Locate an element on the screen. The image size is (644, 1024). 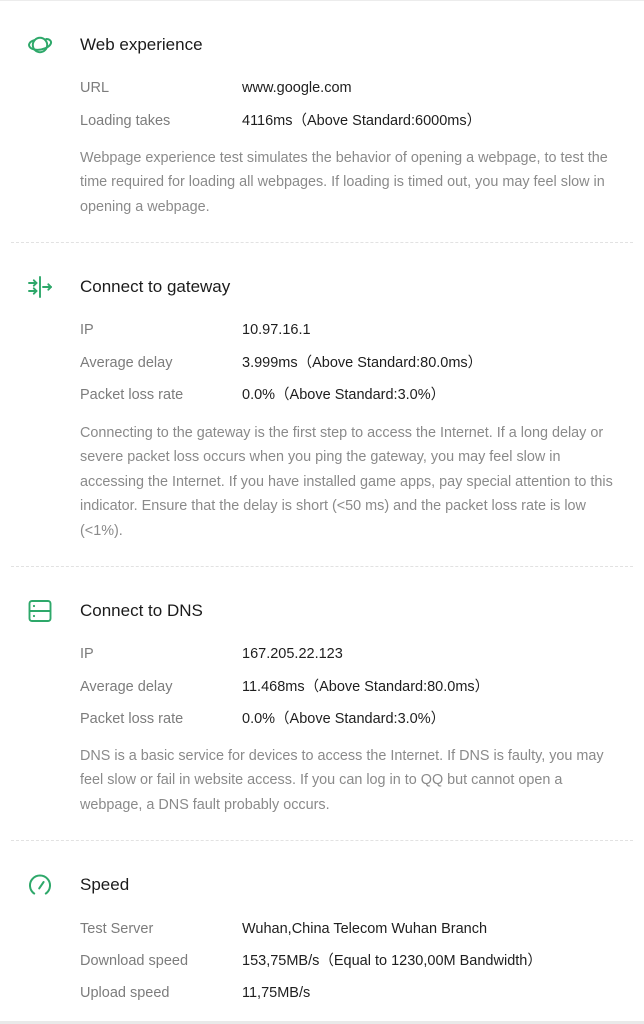
server-icon is located at coordinates (40, 611).